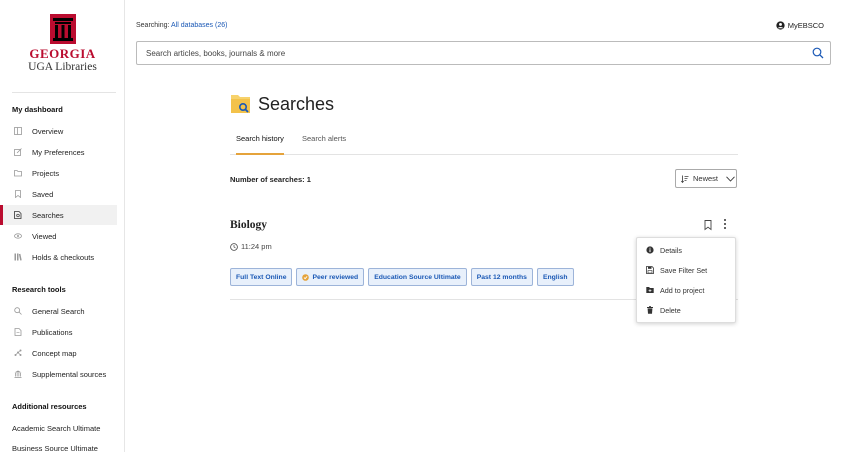 Image resolution: width=842 pixels, height=452 pixels. I want to click on sidebar-item-general-search: General Search, so click(58, 311).